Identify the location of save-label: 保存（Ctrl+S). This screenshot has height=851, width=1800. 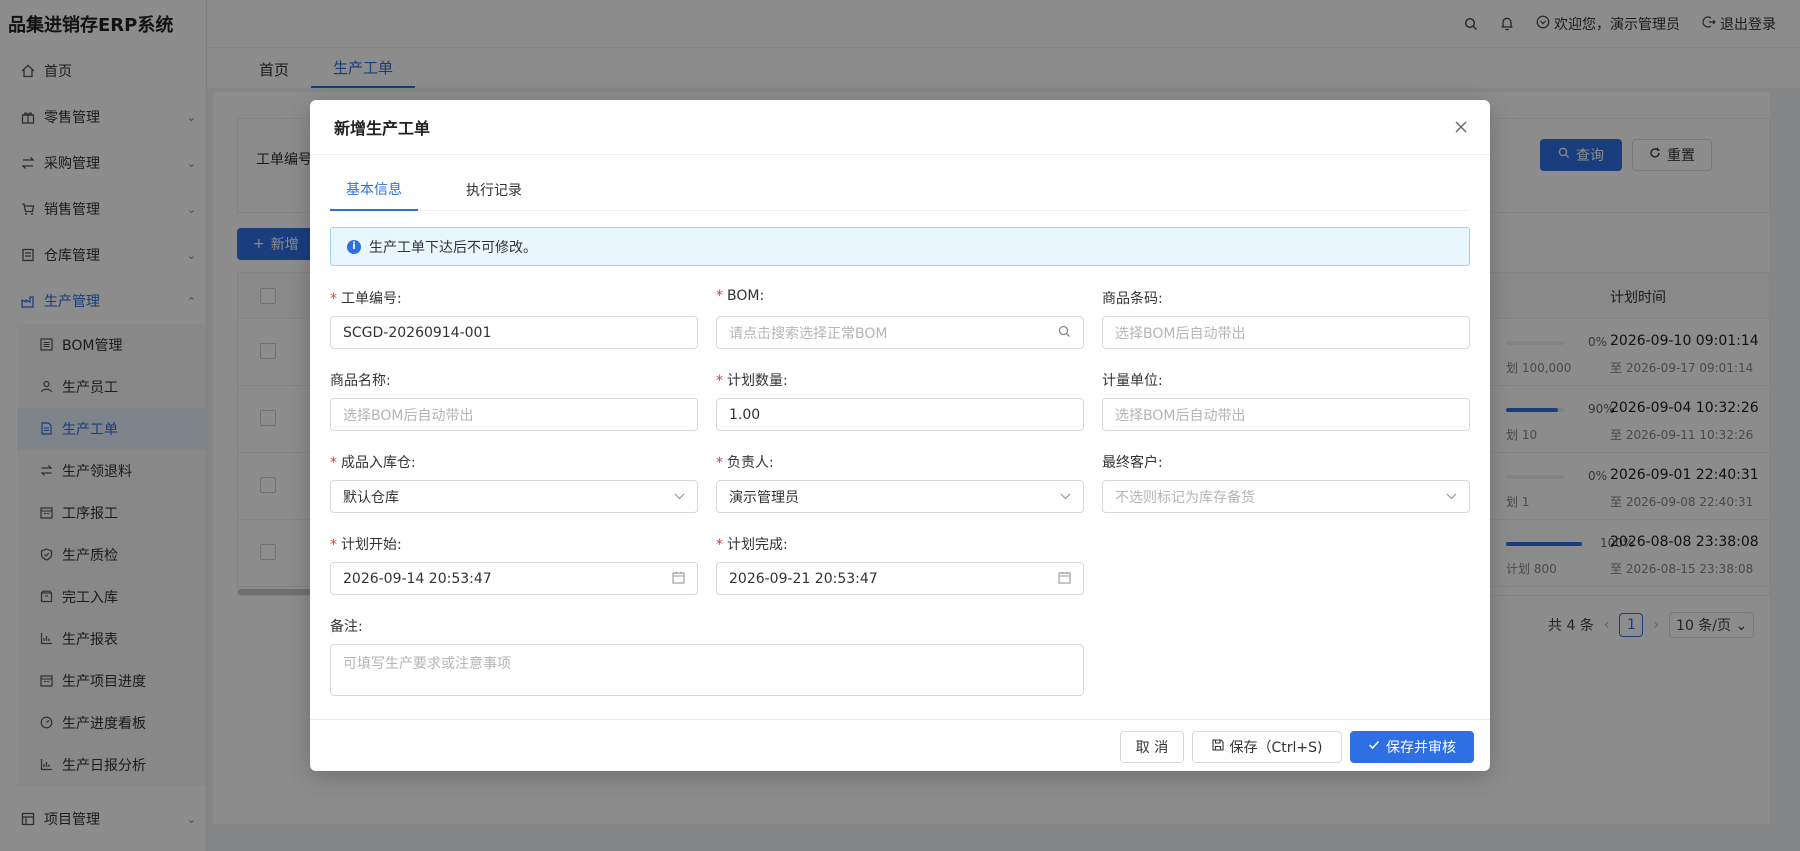
(1276, 748).